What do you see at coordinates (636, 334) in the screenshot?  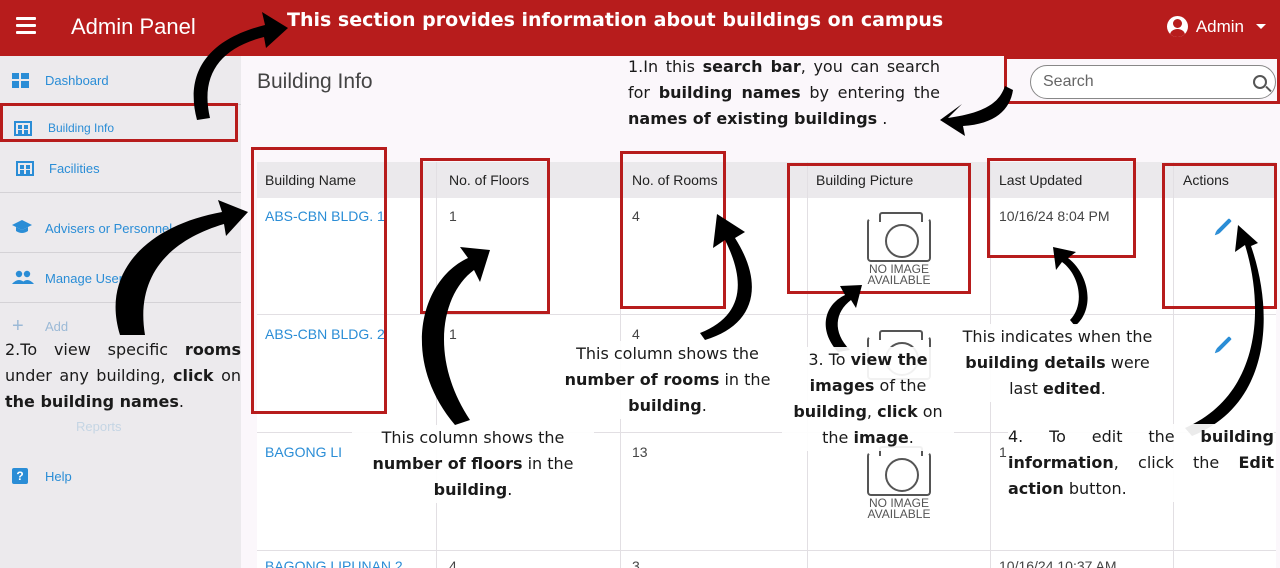 I see `rooms-value: 4` at bounding box center [636, 334].